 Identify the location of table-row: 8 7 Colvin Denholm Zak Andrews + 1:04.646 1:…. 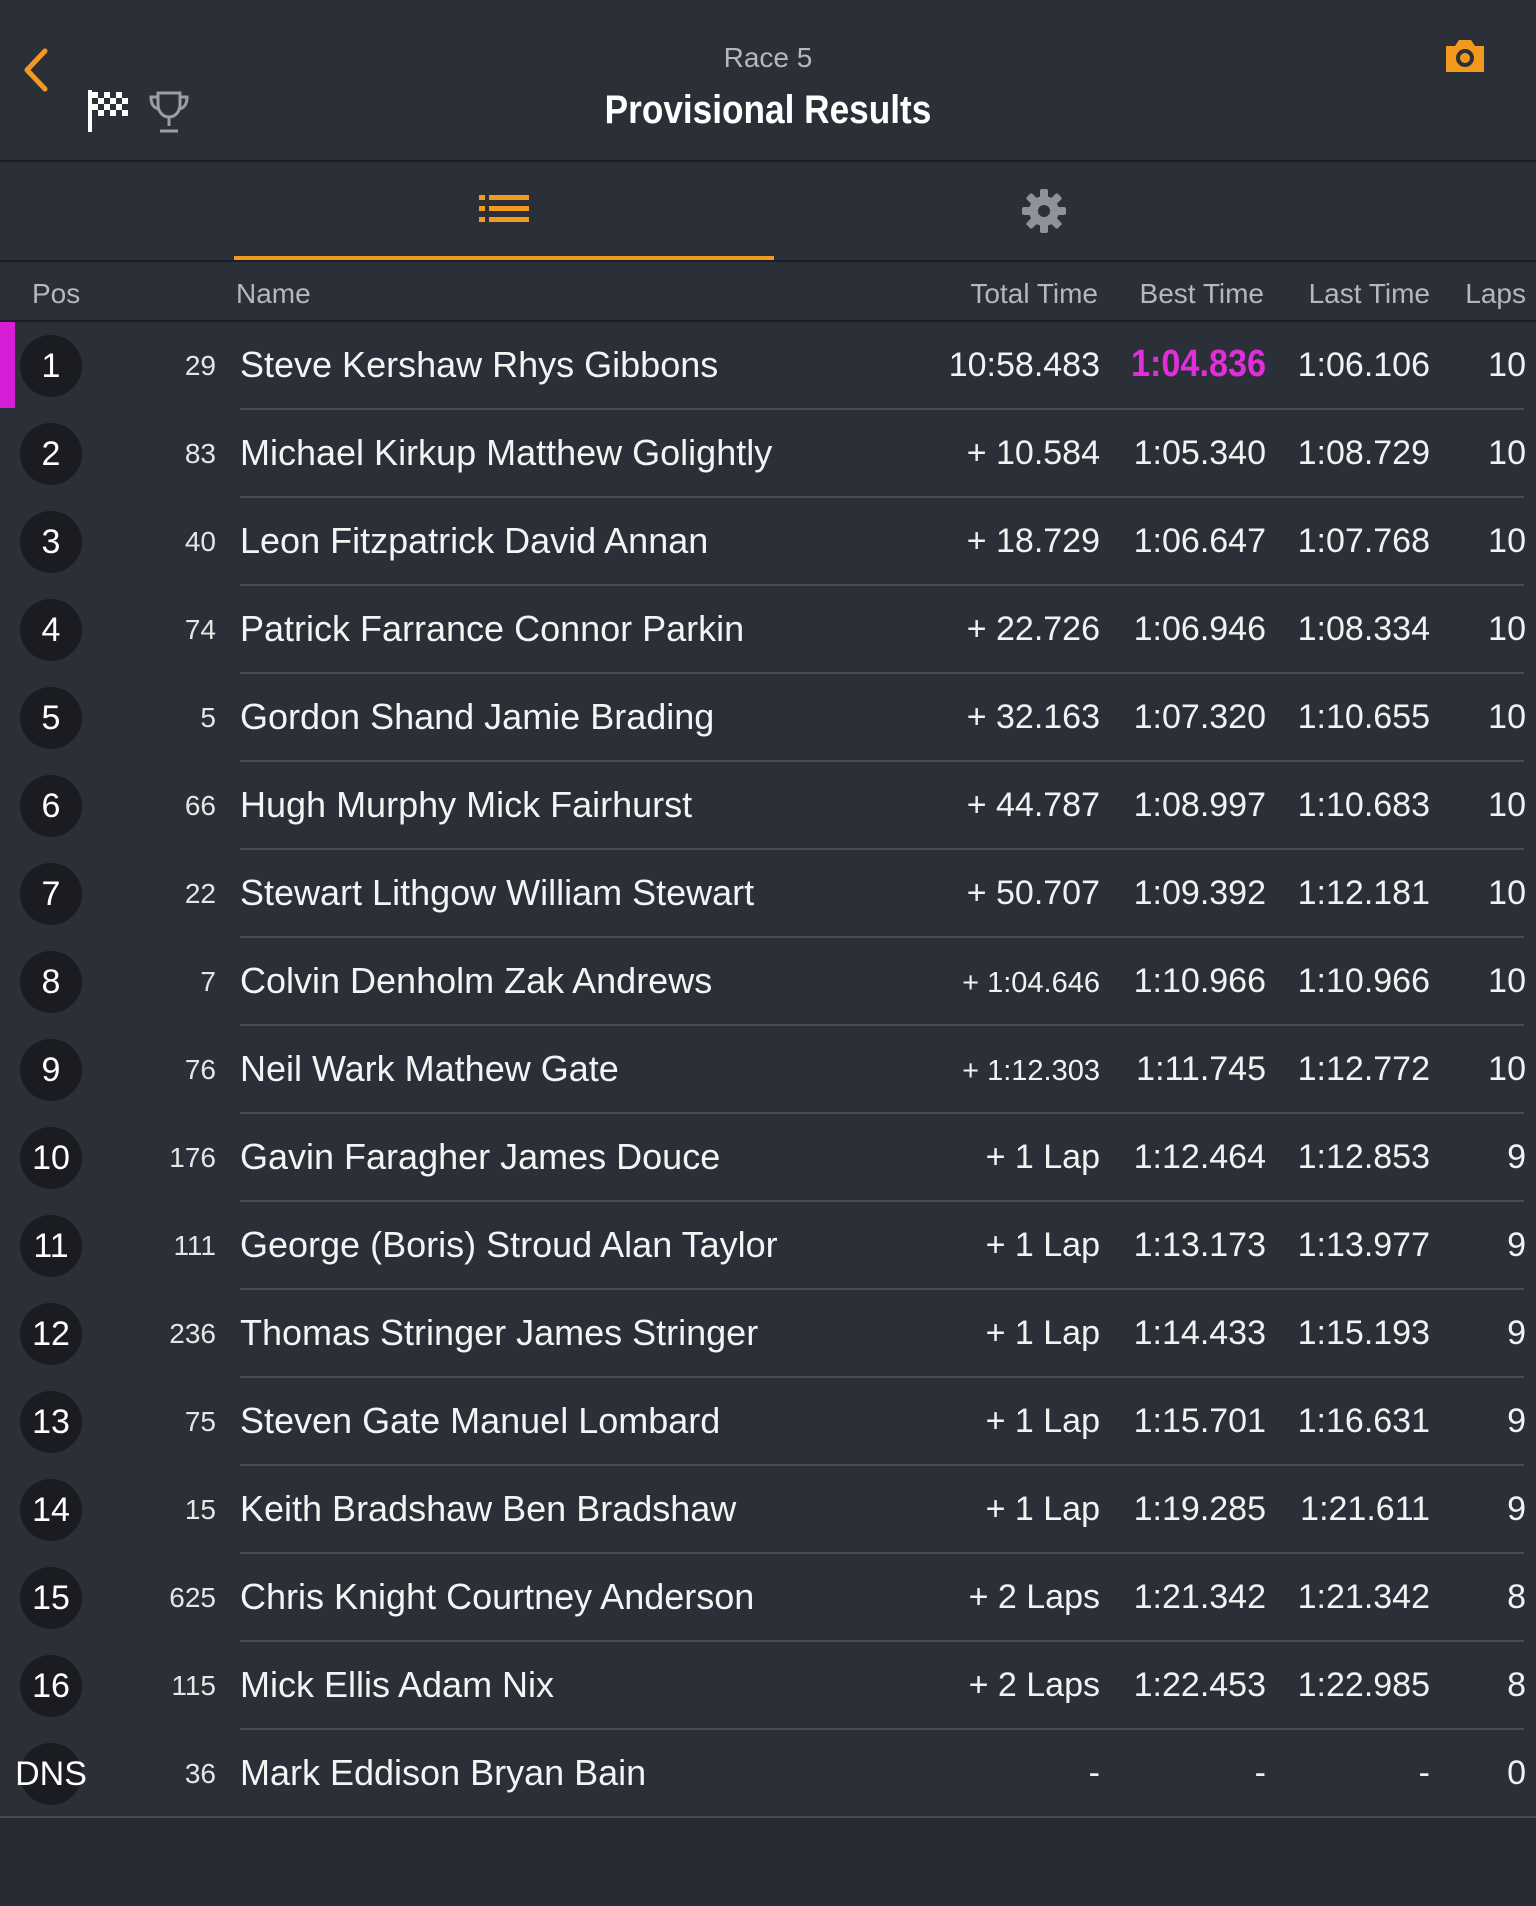
(768, 982).